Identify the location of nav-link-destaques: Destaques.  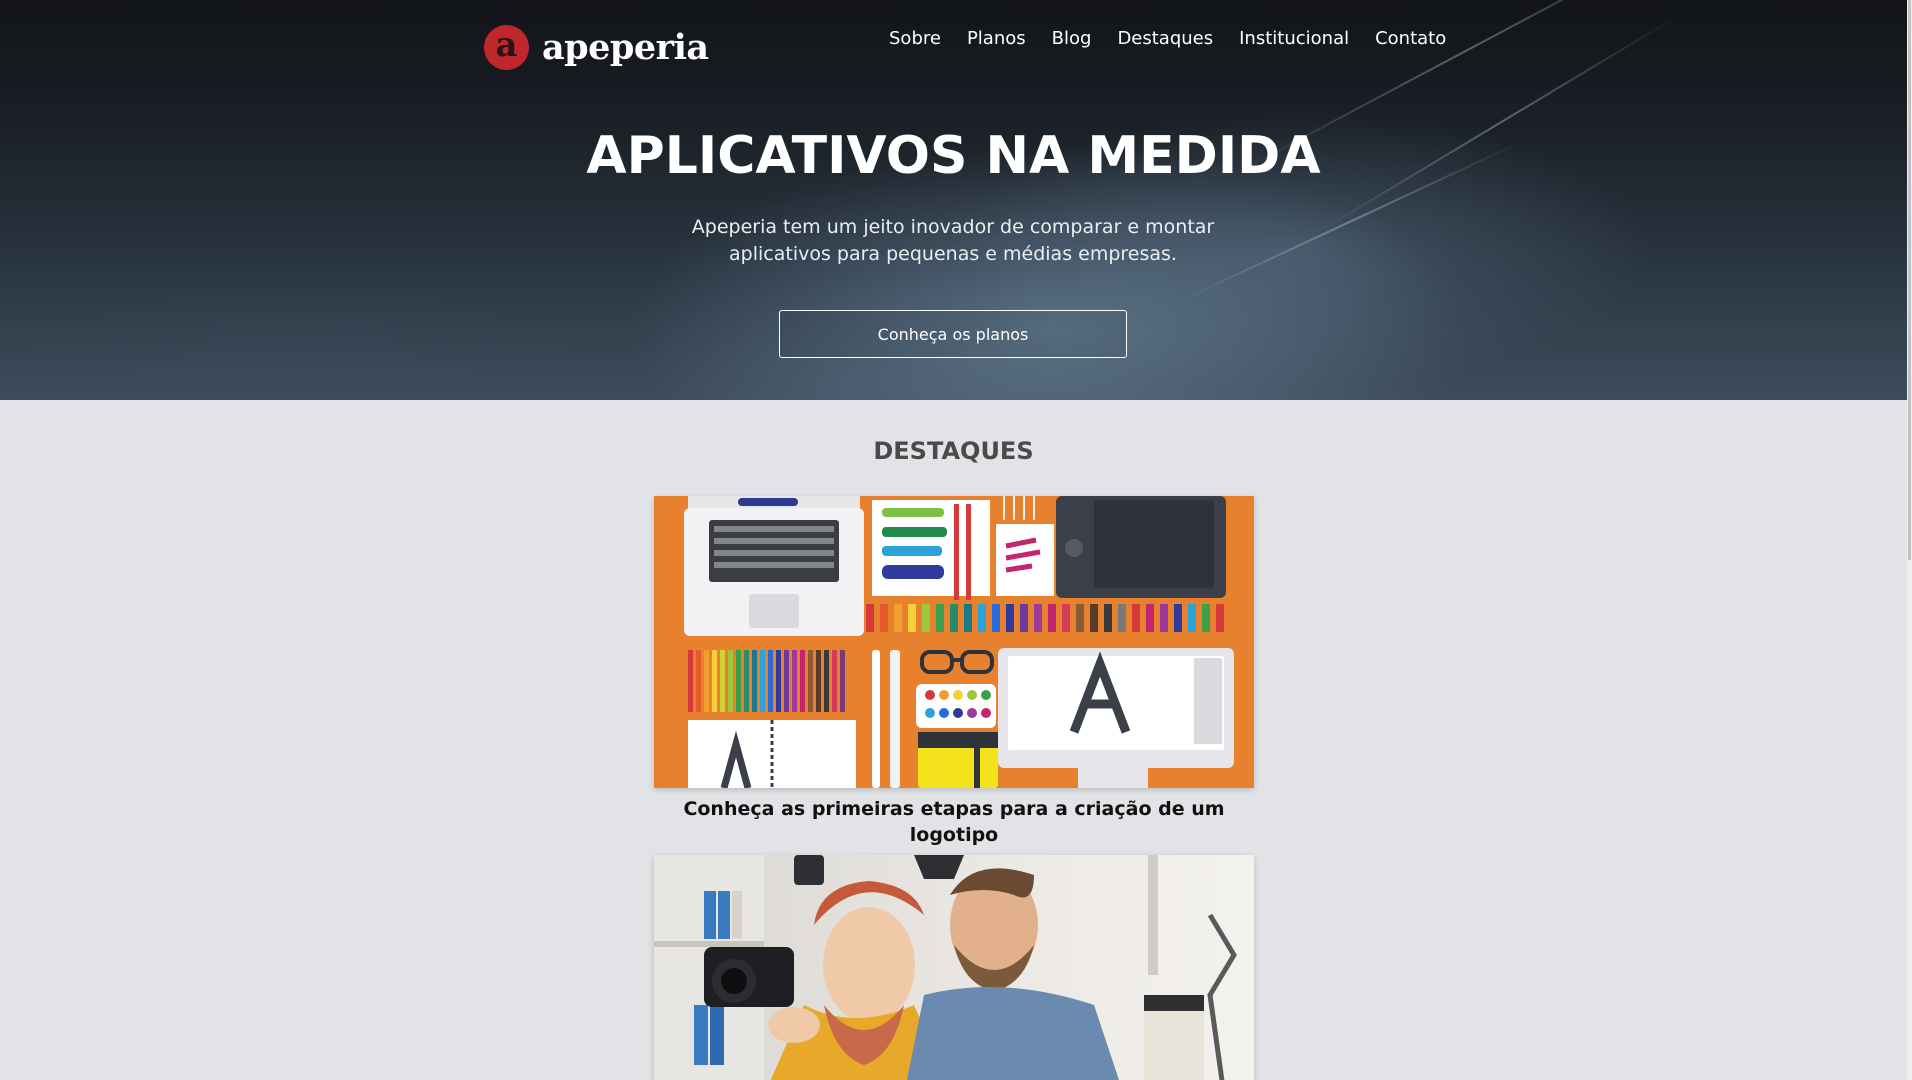
(1165, 38).